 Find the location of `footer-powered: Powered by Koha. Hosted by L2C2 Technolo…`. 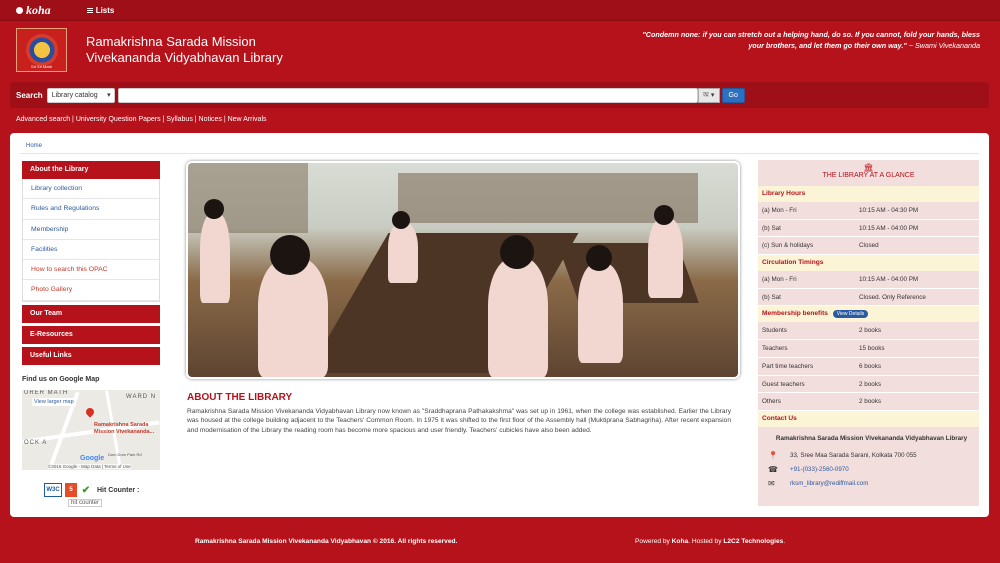

footer-powered: Powered by Koha. Hosted by L2C2 Technolo… is located at coordinates (710, 541).